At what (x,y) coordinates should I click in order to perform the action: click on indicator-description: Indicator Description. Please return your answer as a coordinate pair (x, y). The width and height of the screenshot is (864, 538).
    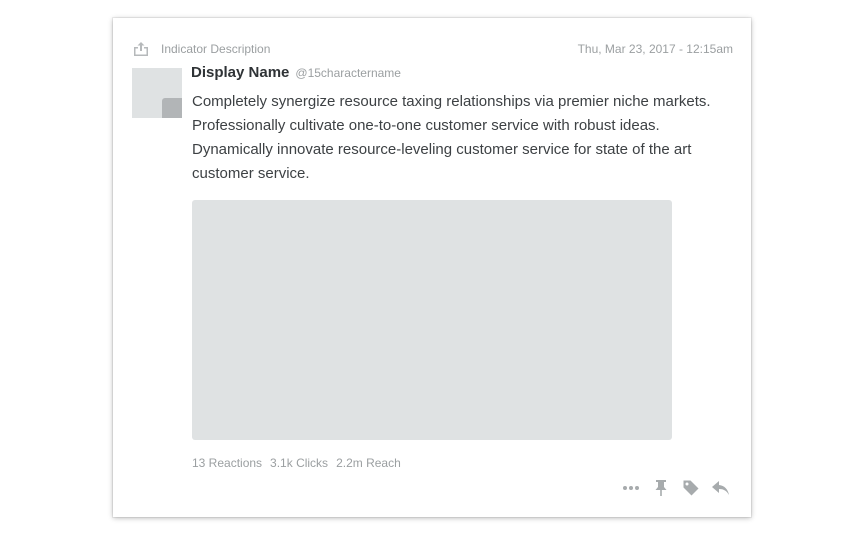
    Looking at the image, I should click on (216, 49).